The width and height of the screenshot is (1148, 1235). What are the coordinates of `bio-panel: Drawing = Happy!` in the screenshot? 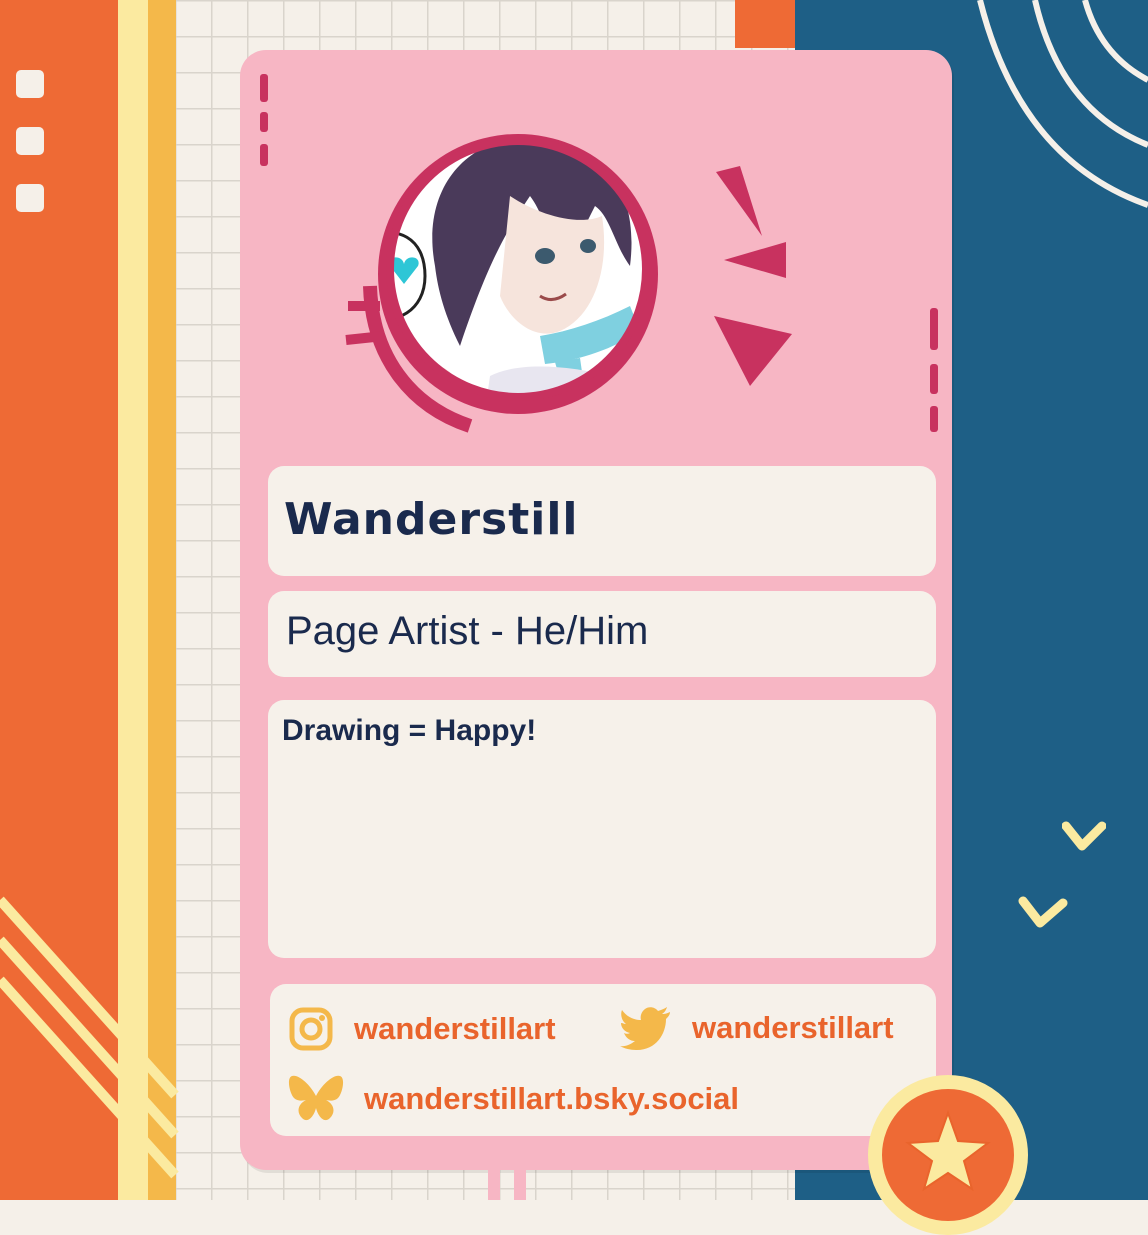 It's located at (602, 829).